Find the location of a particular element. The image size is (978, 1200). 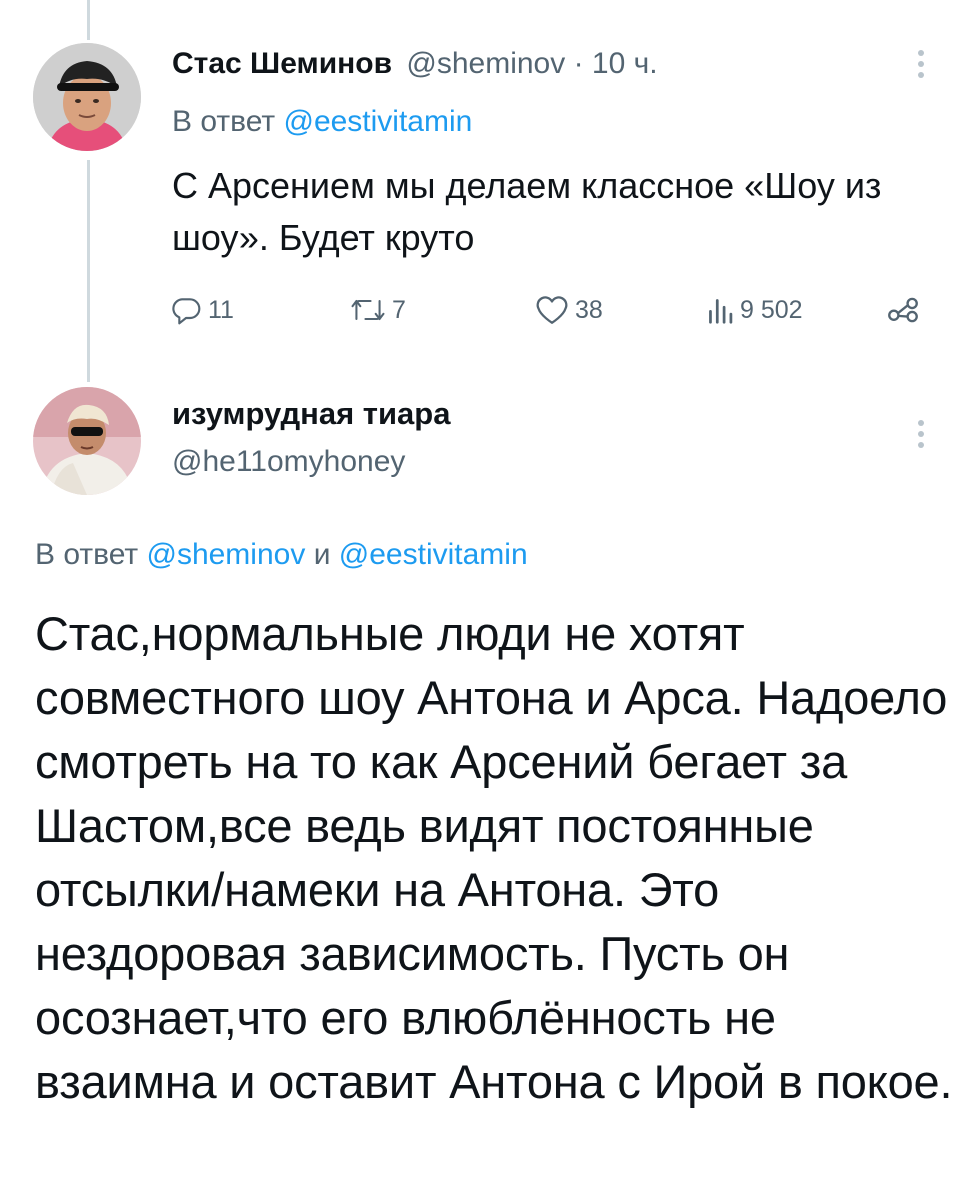

retweet-button: 7 is located at coordinates (378, 310).